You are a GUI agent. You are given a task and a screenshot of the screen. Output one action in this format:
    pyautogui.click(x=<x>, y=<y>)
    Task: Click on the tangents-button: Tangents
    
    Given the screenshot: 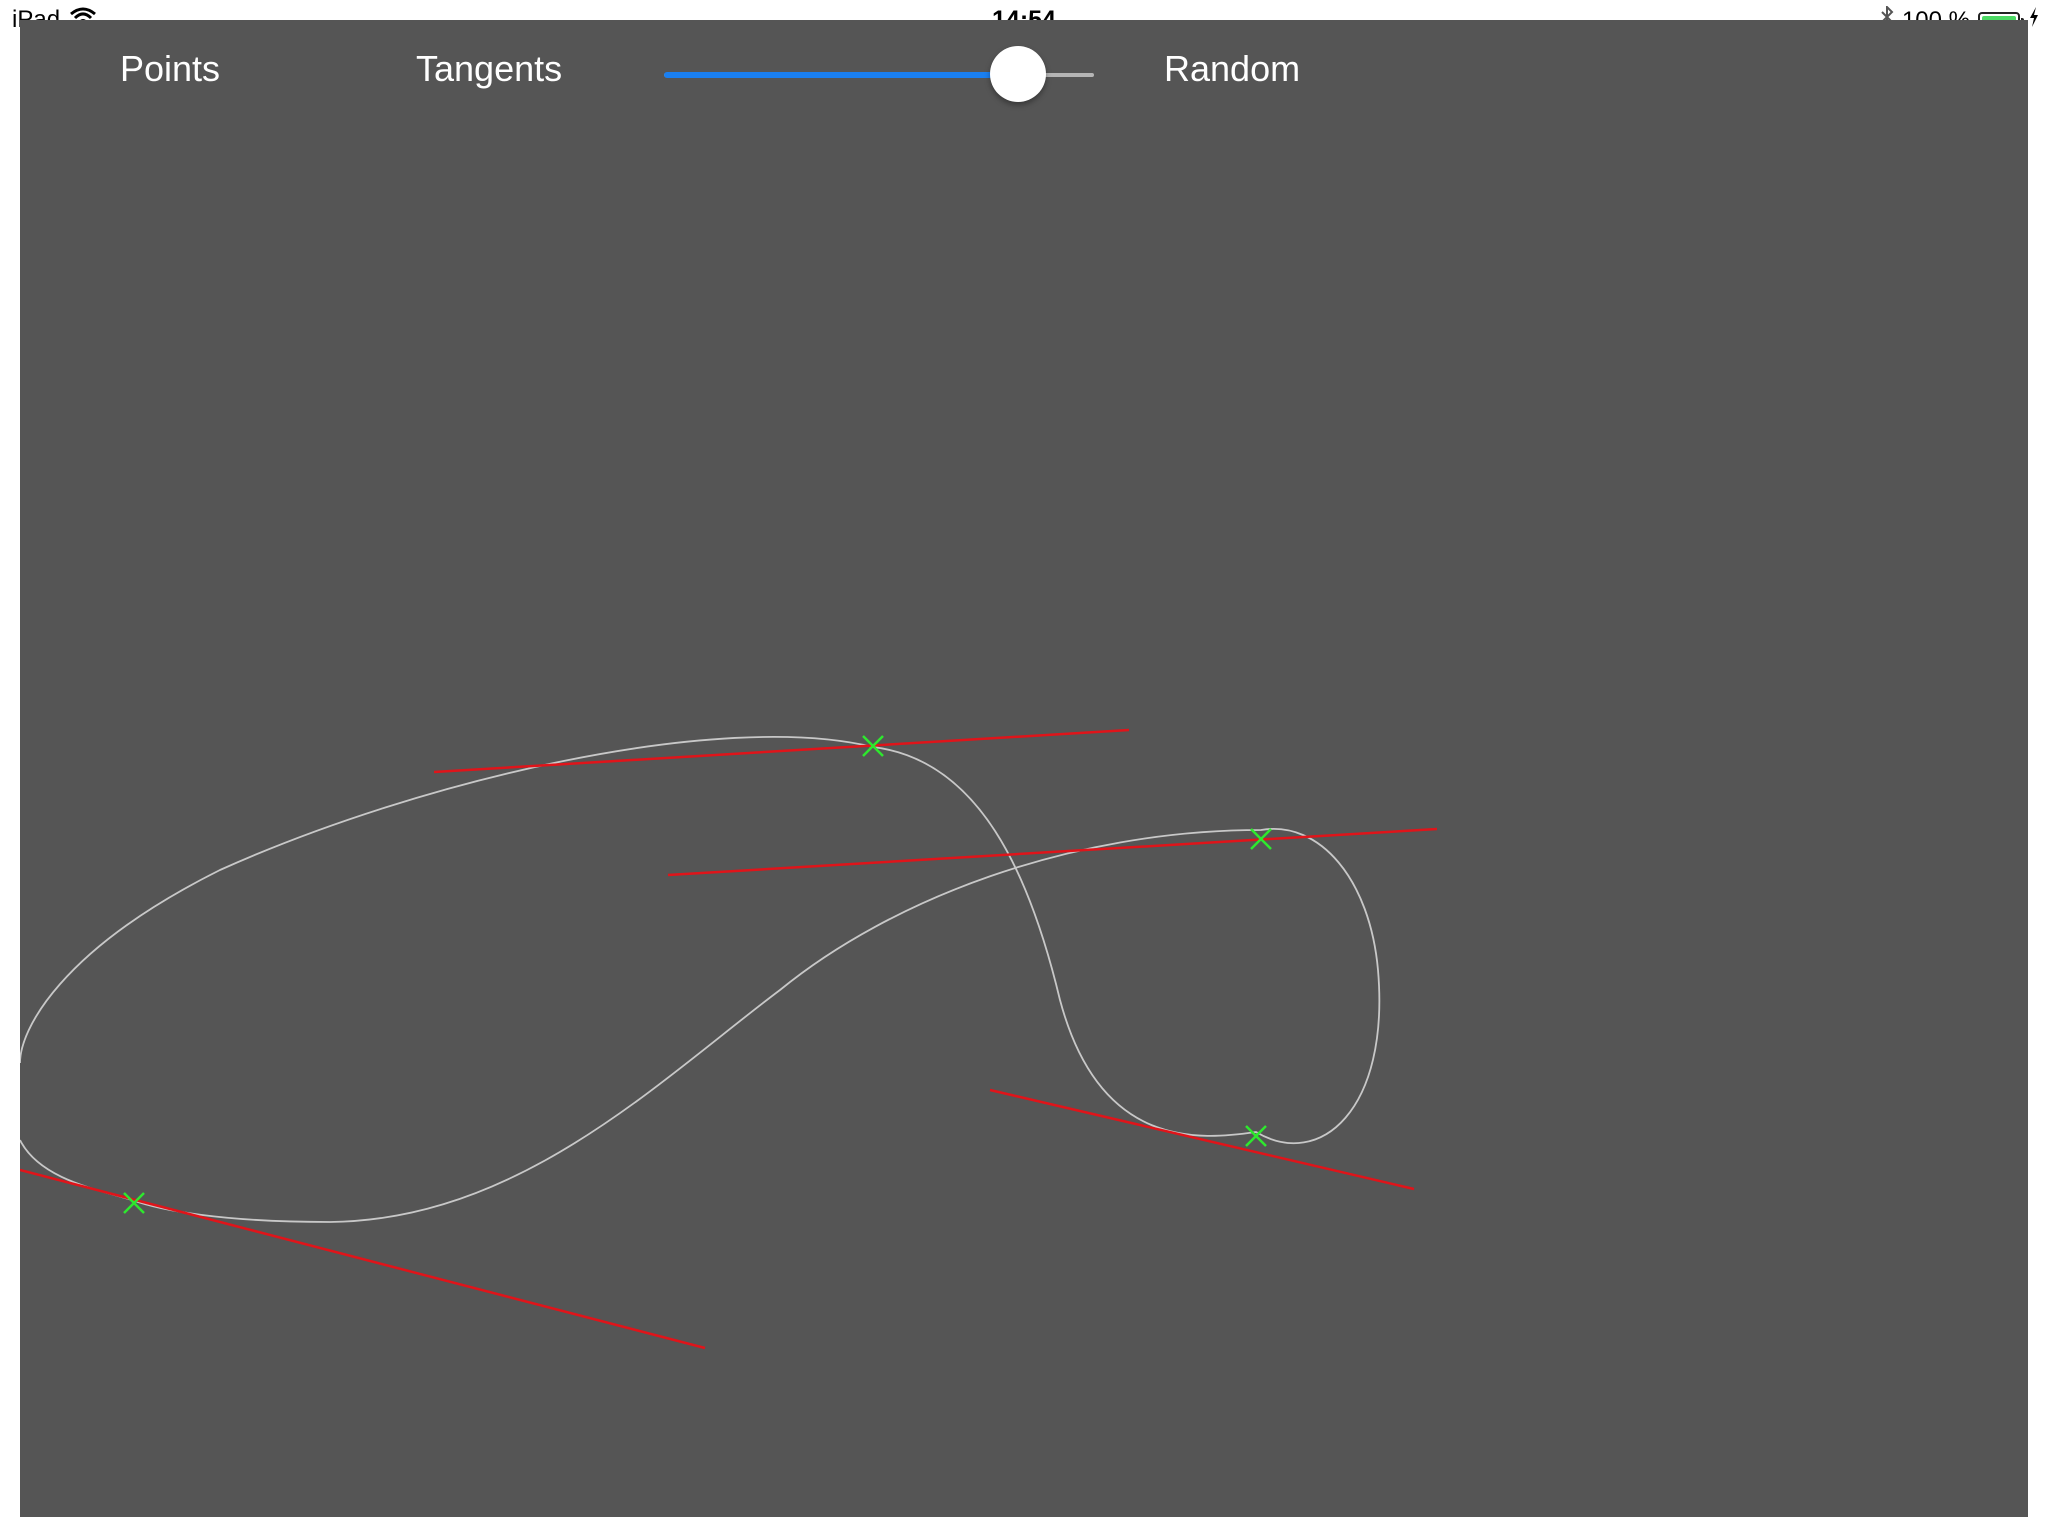 What is the action you would take?
    pyautogui.click(x=489, y=69)
    